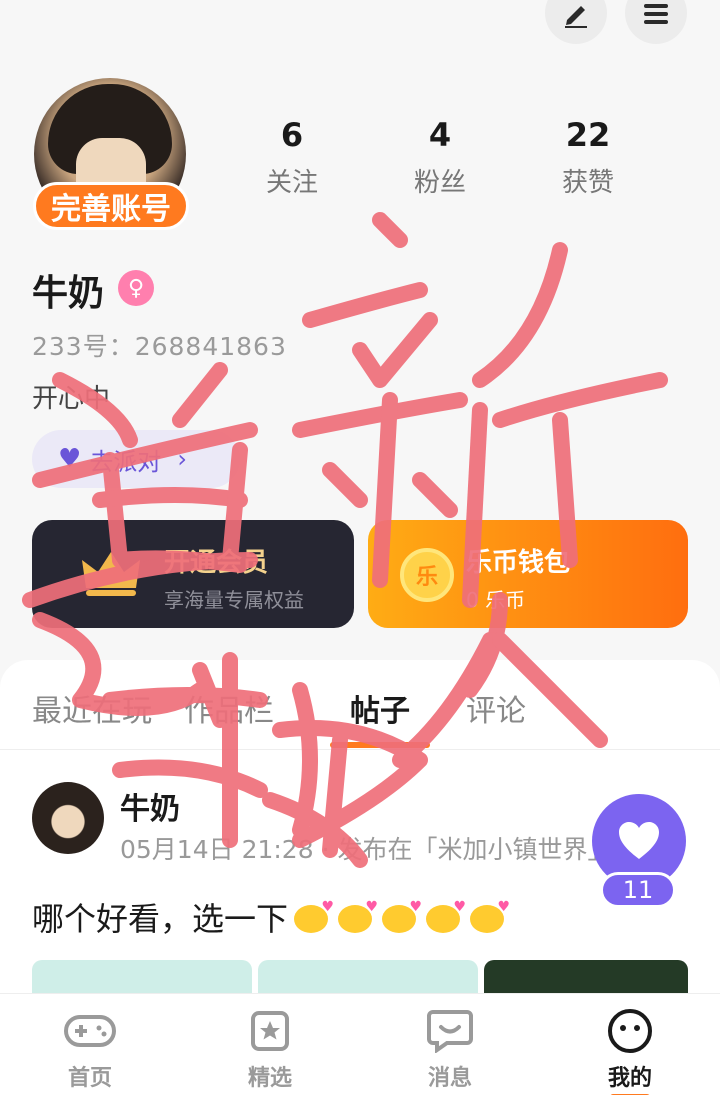 The height and width of the screenshot is (1095, 720). What do you see at coordinates (587, 183) in the screenshot?
I see `stat-label: 获赞` at bounding box center [587, 183].